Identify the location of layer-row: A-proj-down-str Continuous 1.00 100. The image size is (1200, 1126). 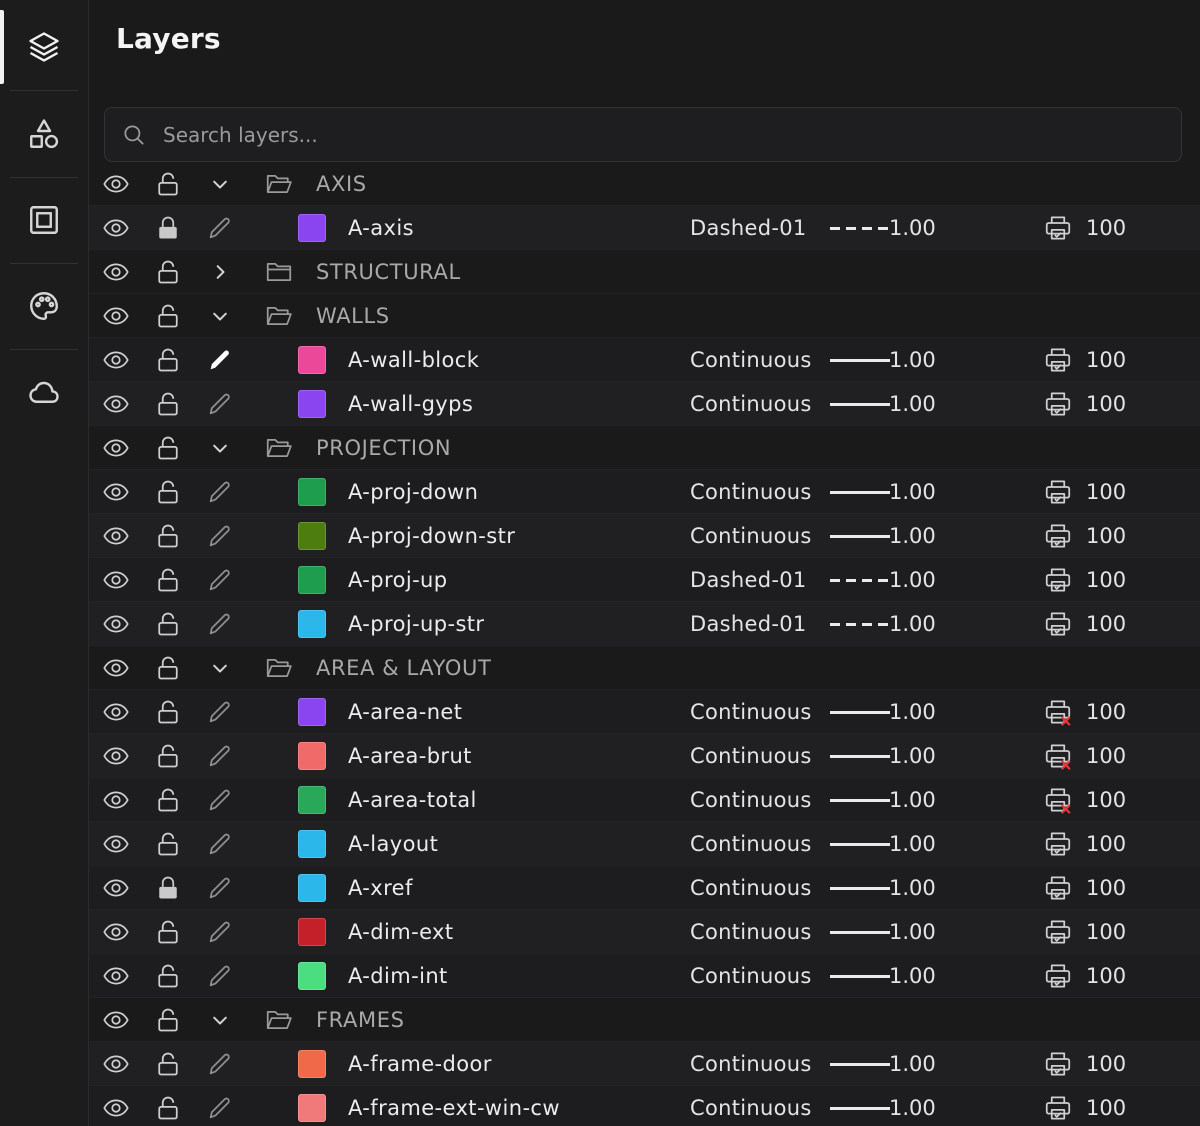
(644, 536).